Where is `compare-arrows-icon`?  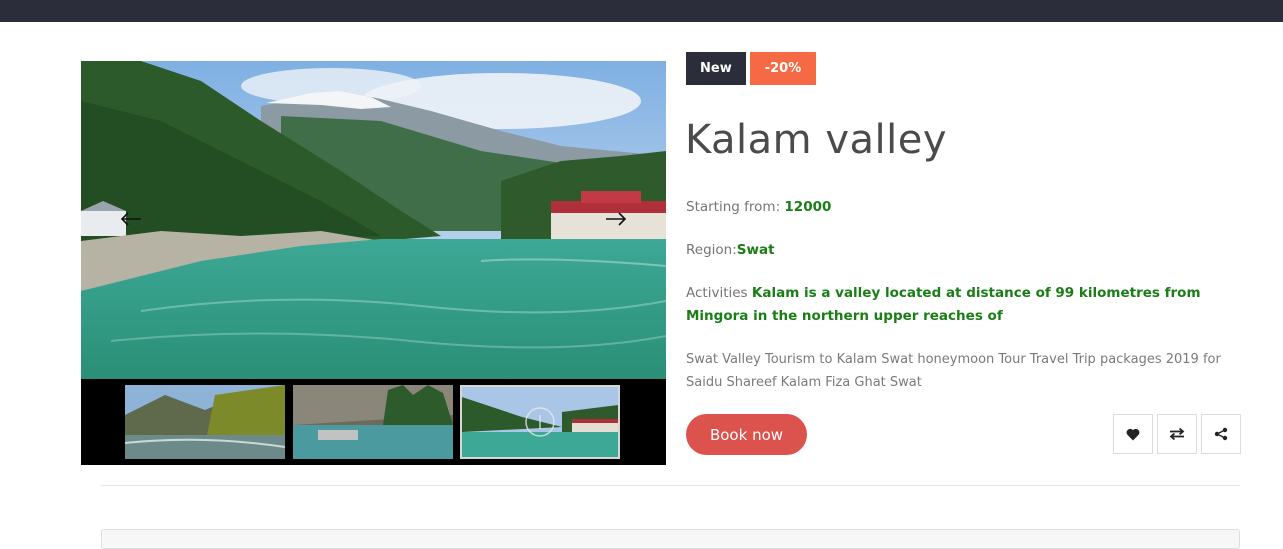 compare-arrows-icon is located at coordinates (1177, 434).